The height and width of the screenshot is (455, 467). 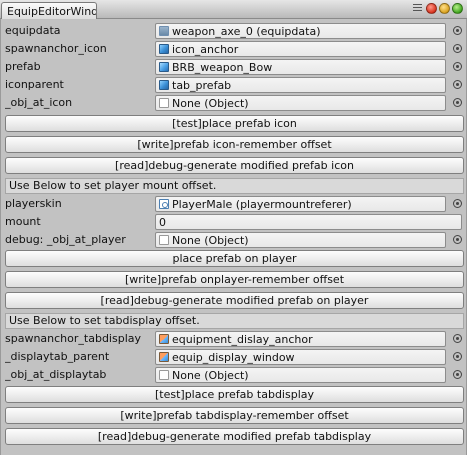 I want to click on field-value: PlayerMale (playermountreferer), so click(x=262, y=204).